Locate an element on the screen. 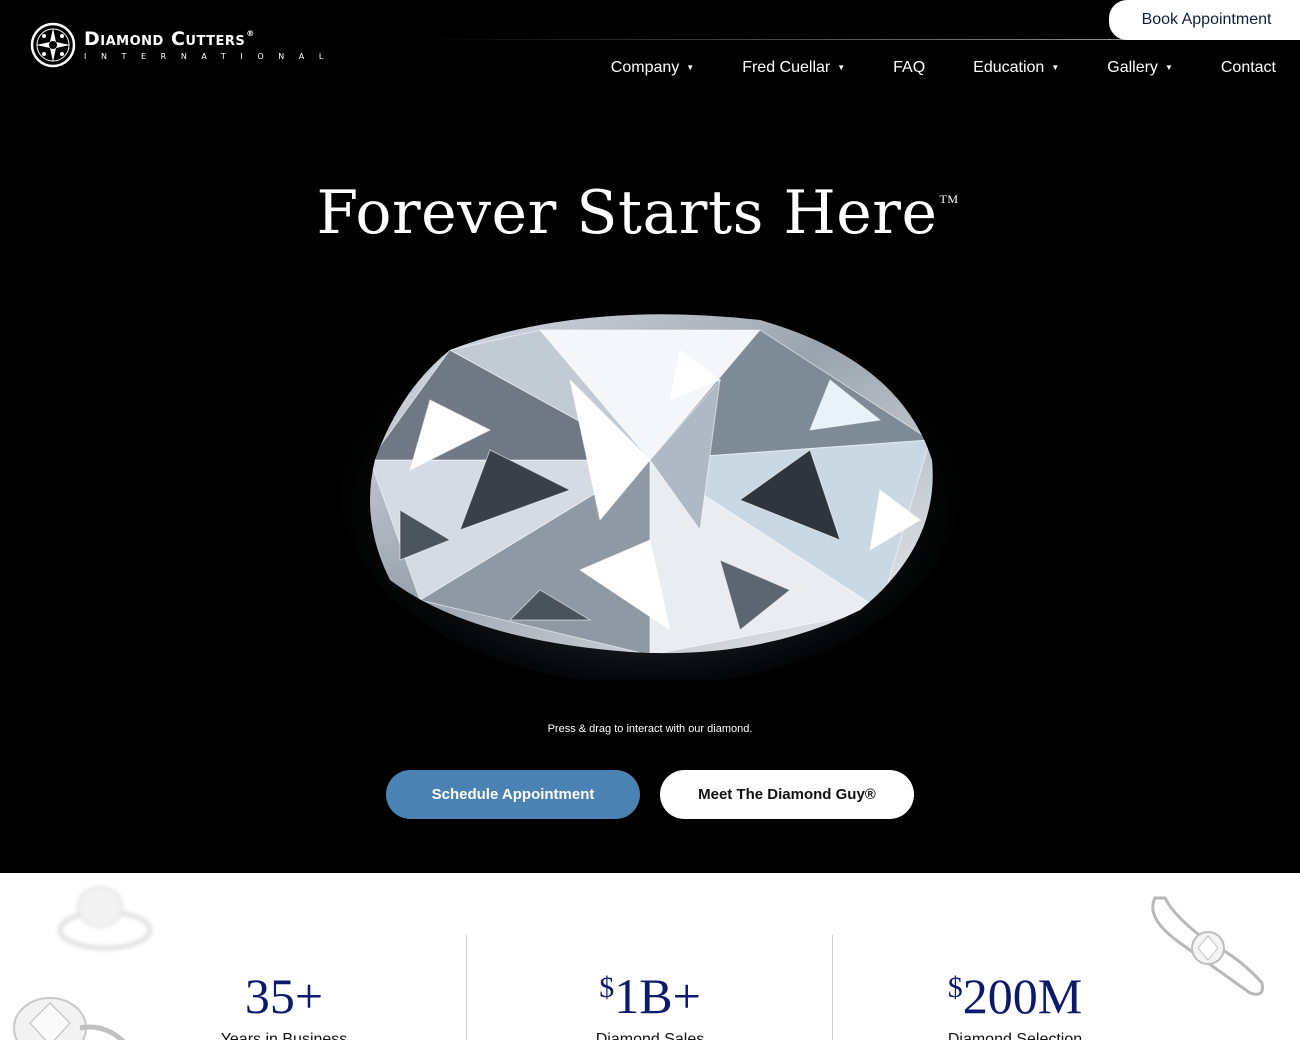 This screenshot has height=1040, width=1300. nav-item-contact: Contact is located at coordinates (1248, 68).